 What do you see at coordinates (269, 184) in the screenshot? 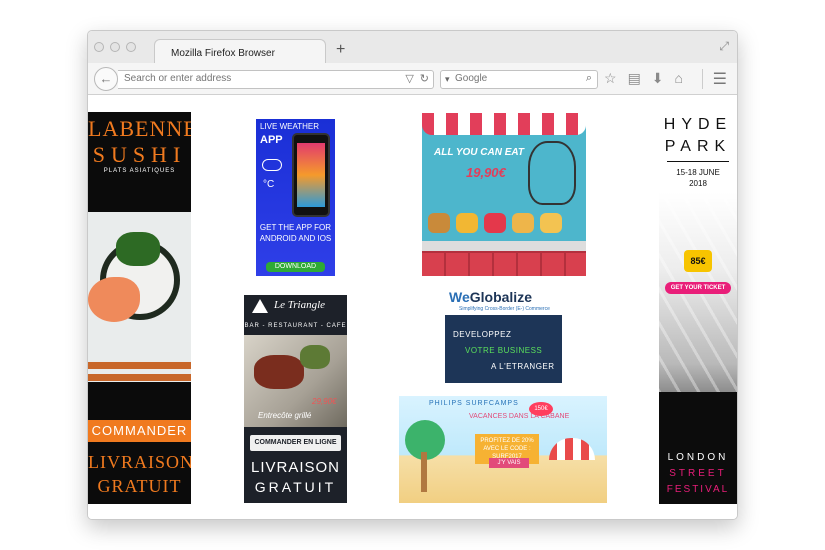
I see `weather-degree: °C` at bounding box center [269, 184].